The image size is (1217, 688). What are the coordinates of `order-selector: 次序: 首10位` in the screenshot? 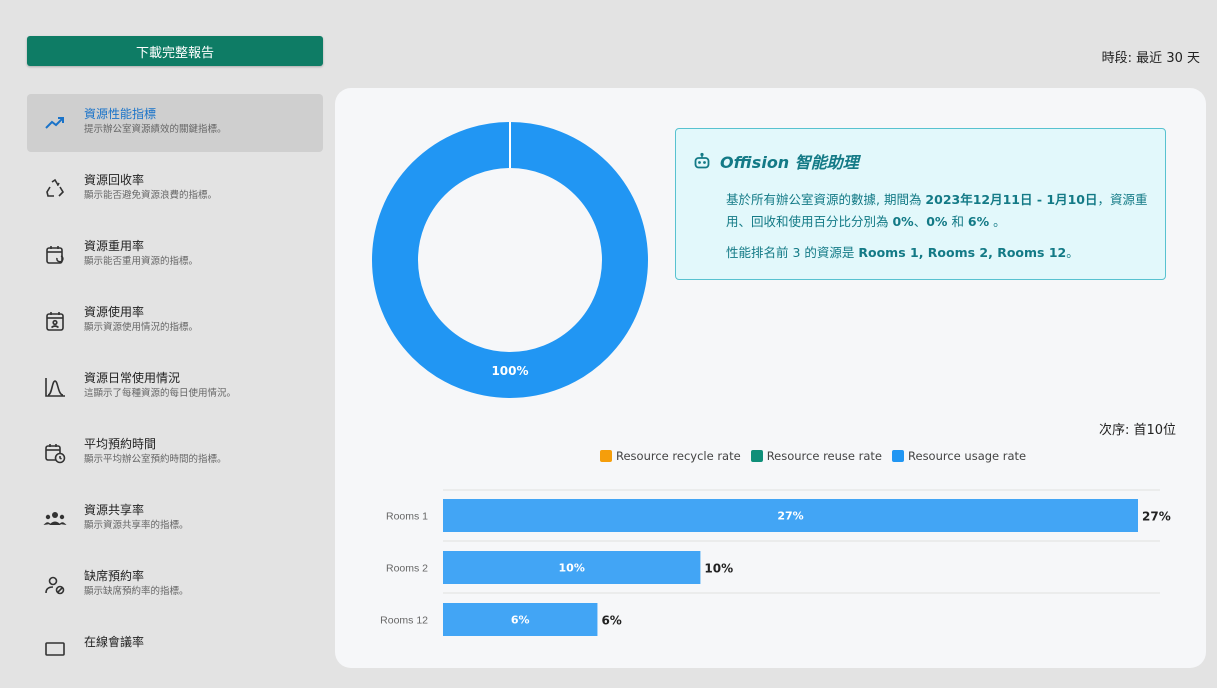 It's located at (1137, 428).